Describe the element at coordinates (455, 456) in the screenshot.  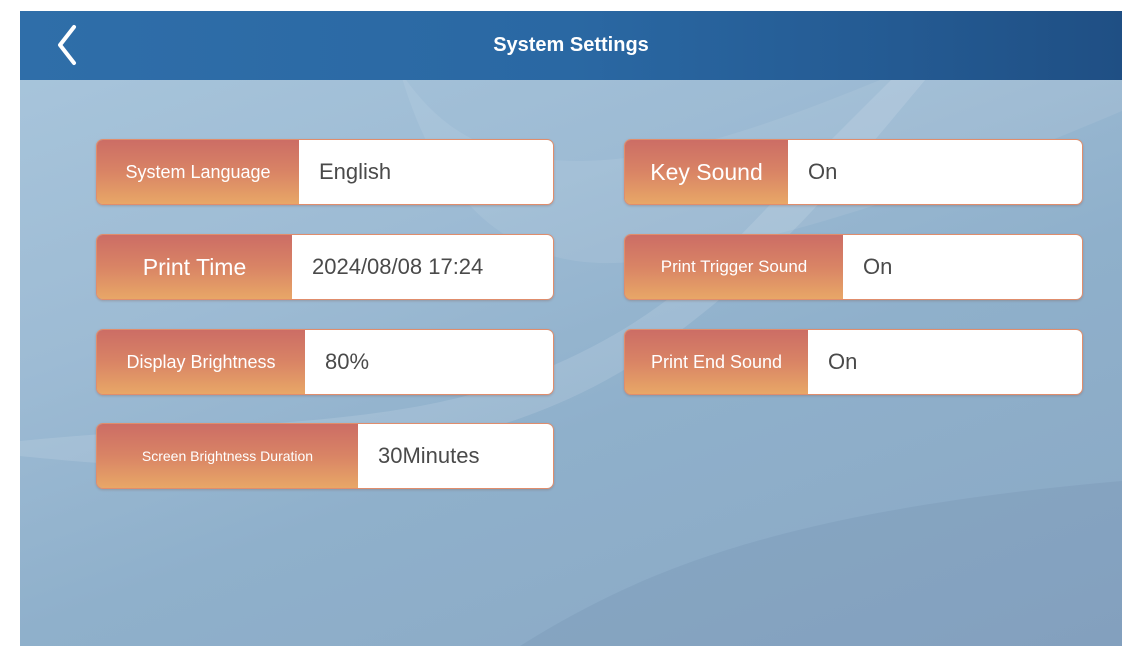
I see `setting-value: 30Minutes` at that location.